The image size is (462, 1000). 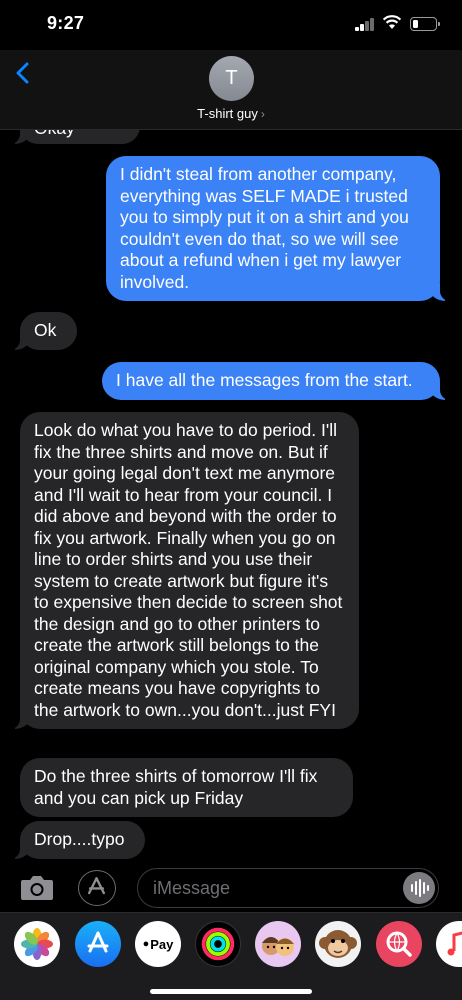 I want to click on magnifier-globe-icon, so click(x=399, y=944).